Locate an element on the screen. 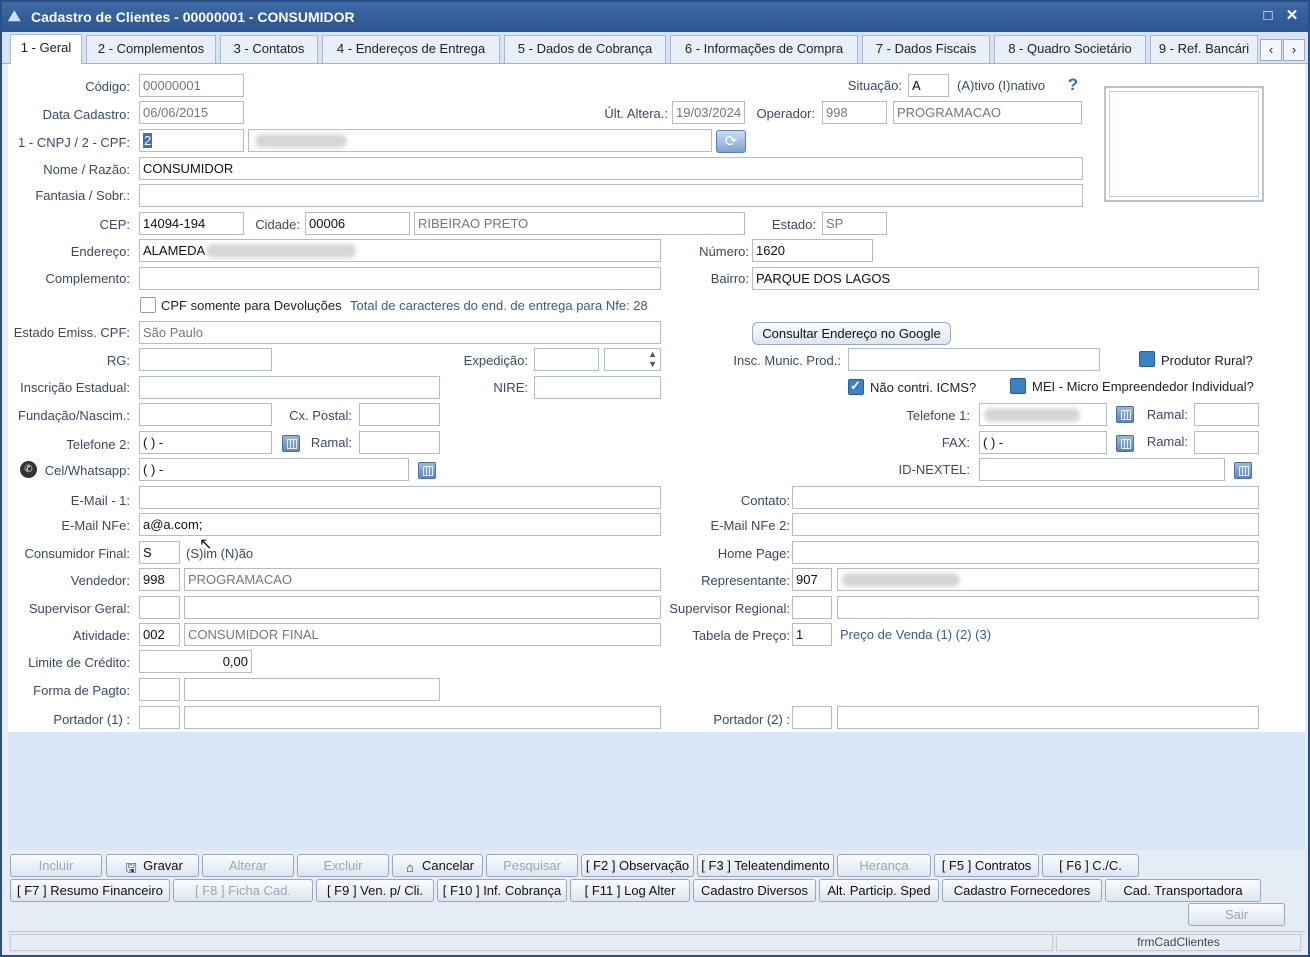 The width and height of the screenshot is (1310, 957). id-nextel-field is located at coordinates (1102, 469).